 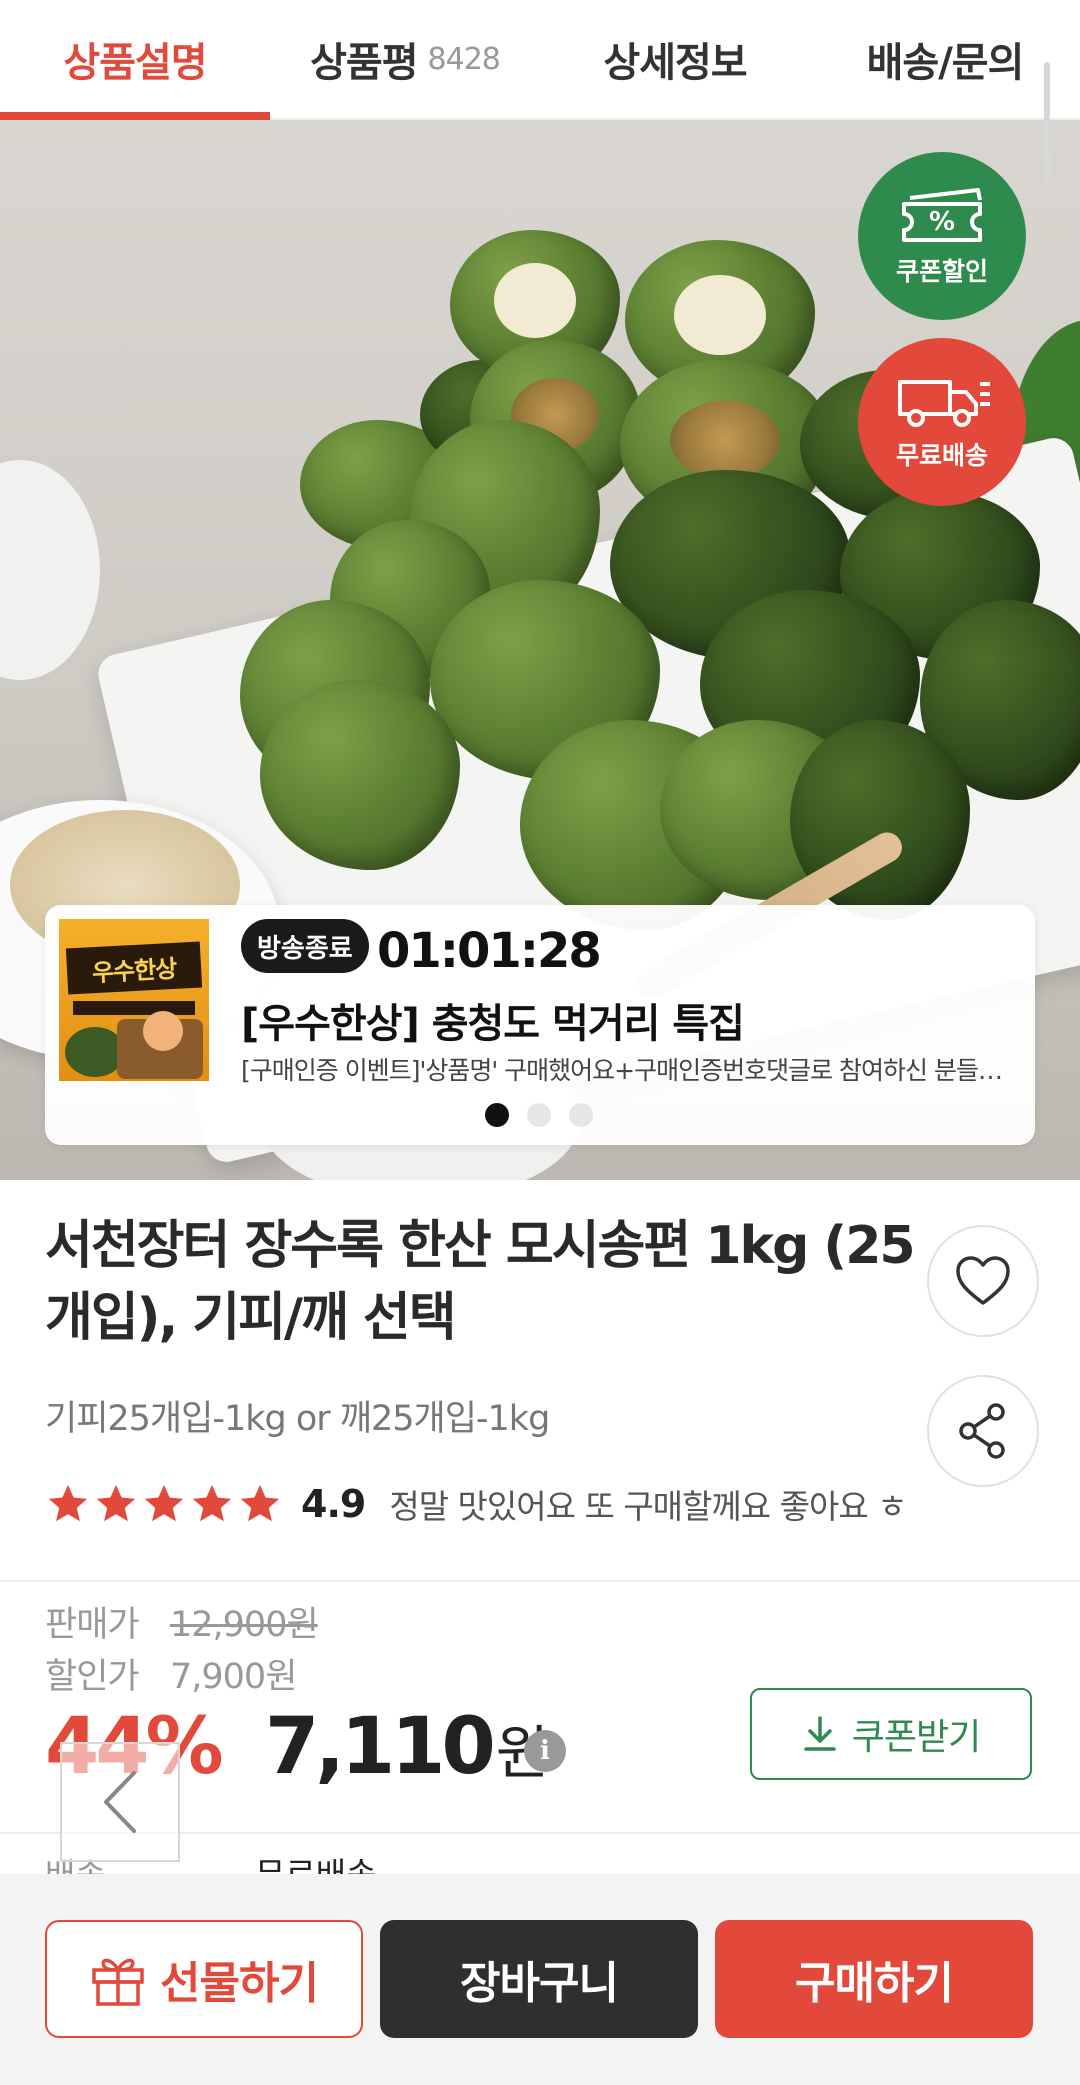 What do you see at coordinates (675, 63) in the screenshot?
I see `tab-details-label: 상세정보` at bounding box center [675, 63].